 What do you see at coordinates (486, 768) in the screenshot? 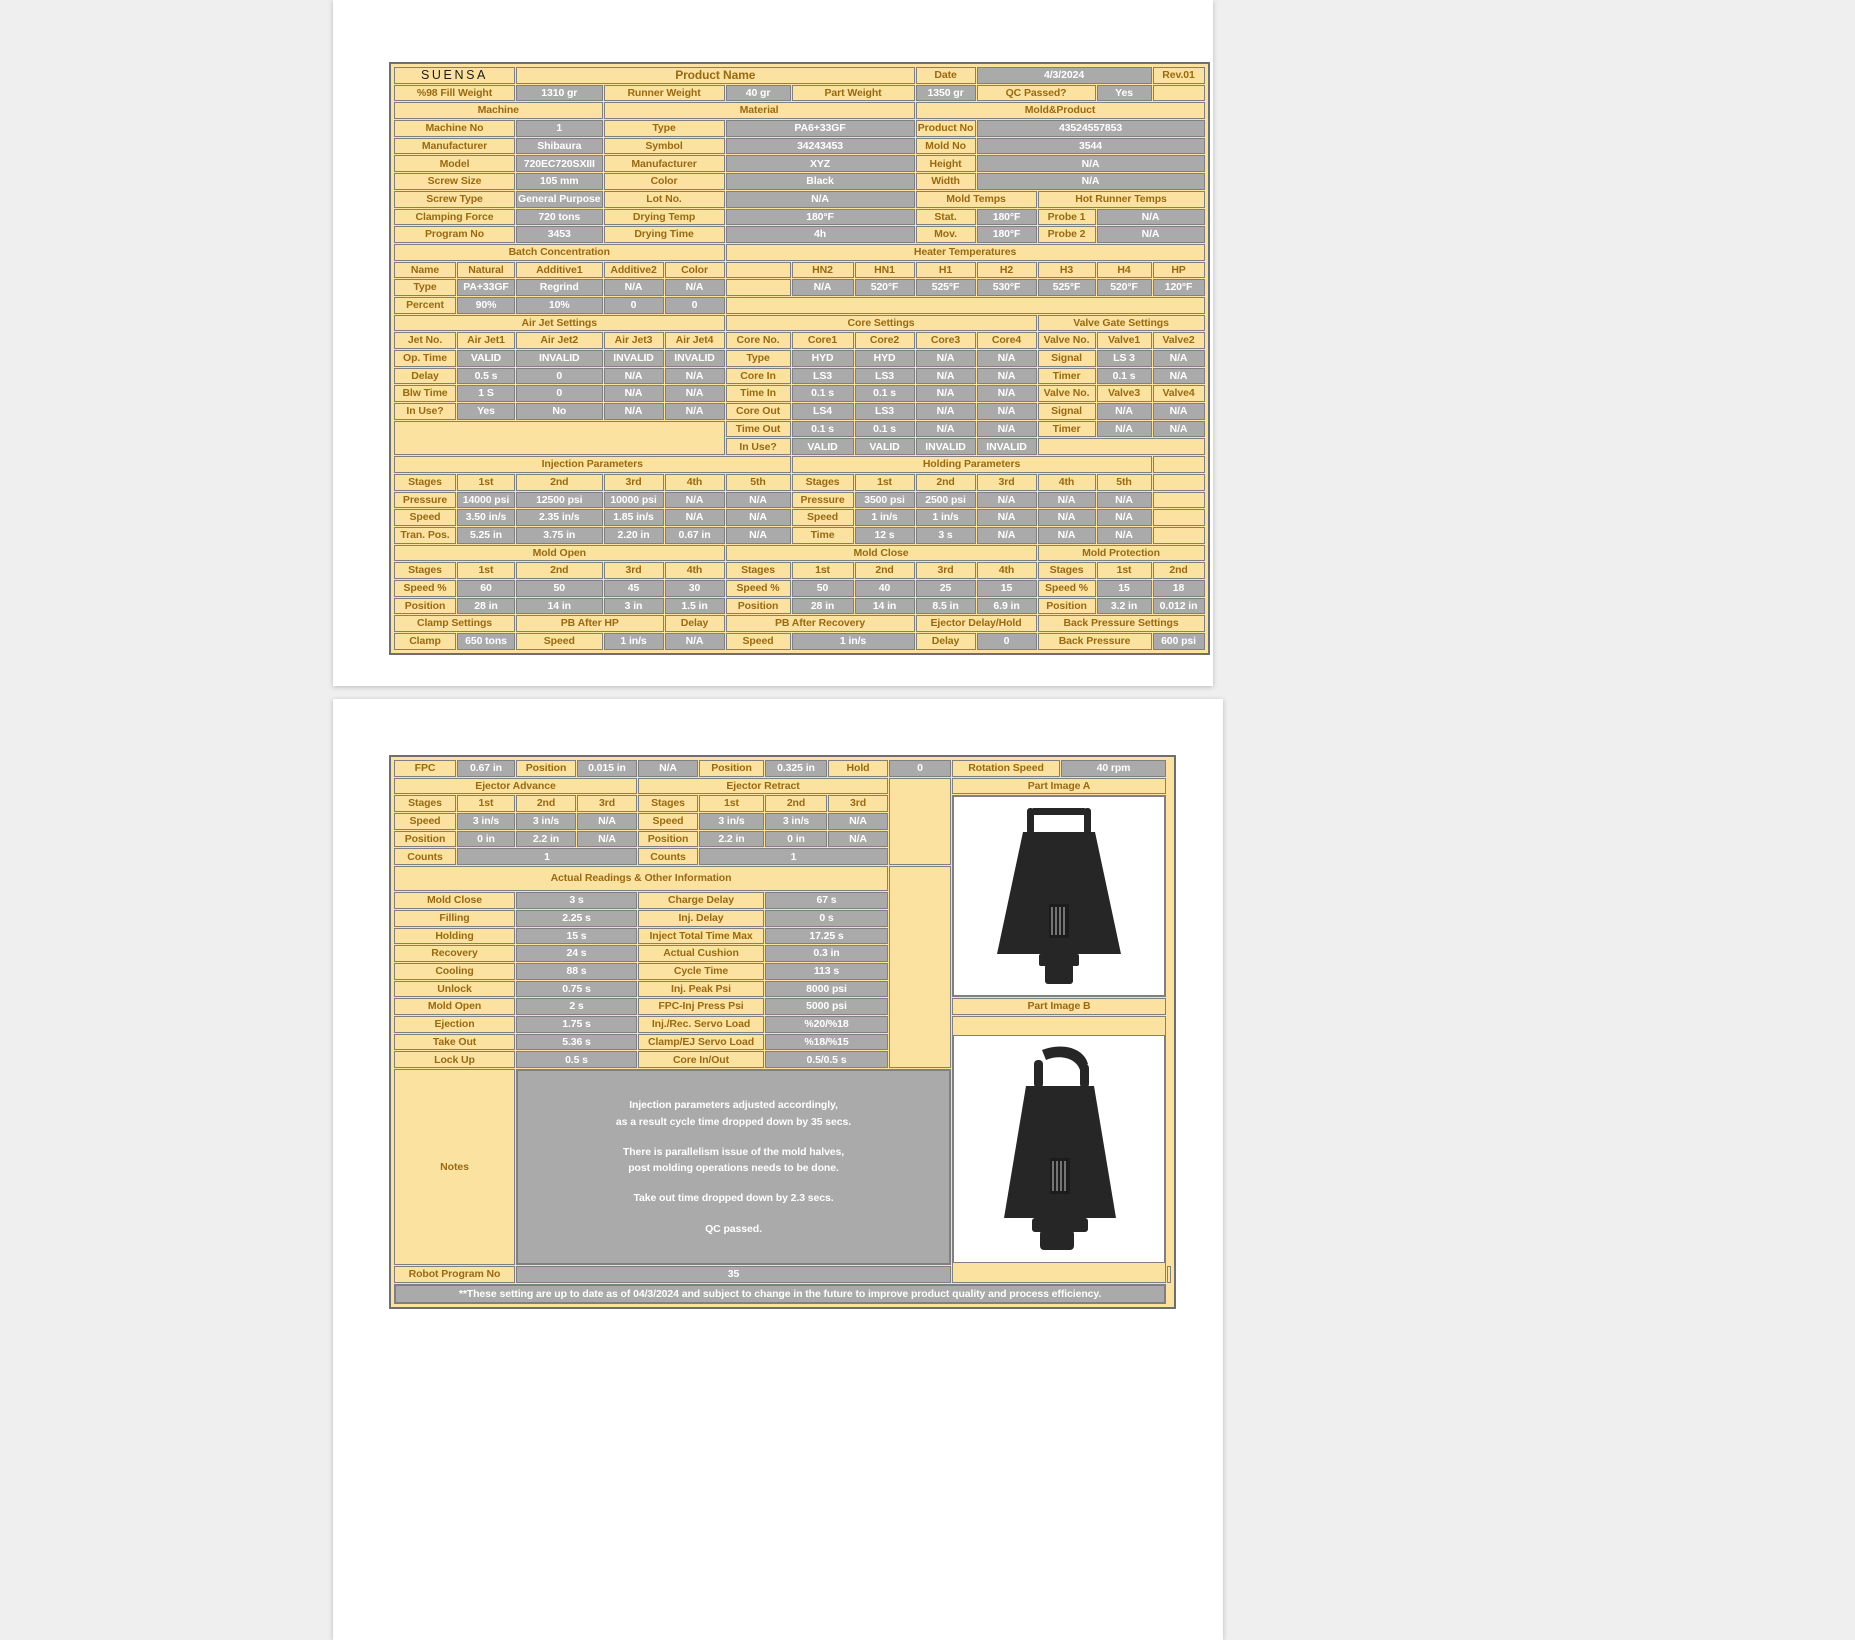
I see `fpc-value: 0.67 in` at bounding box center [486, 768].